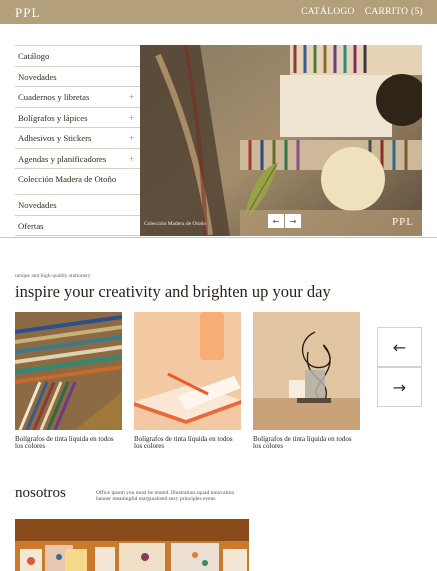  Describe the element at coordinates (394, 12) in the screenshot. I see `nav-cart-link: CARRITO (5)` at that location.